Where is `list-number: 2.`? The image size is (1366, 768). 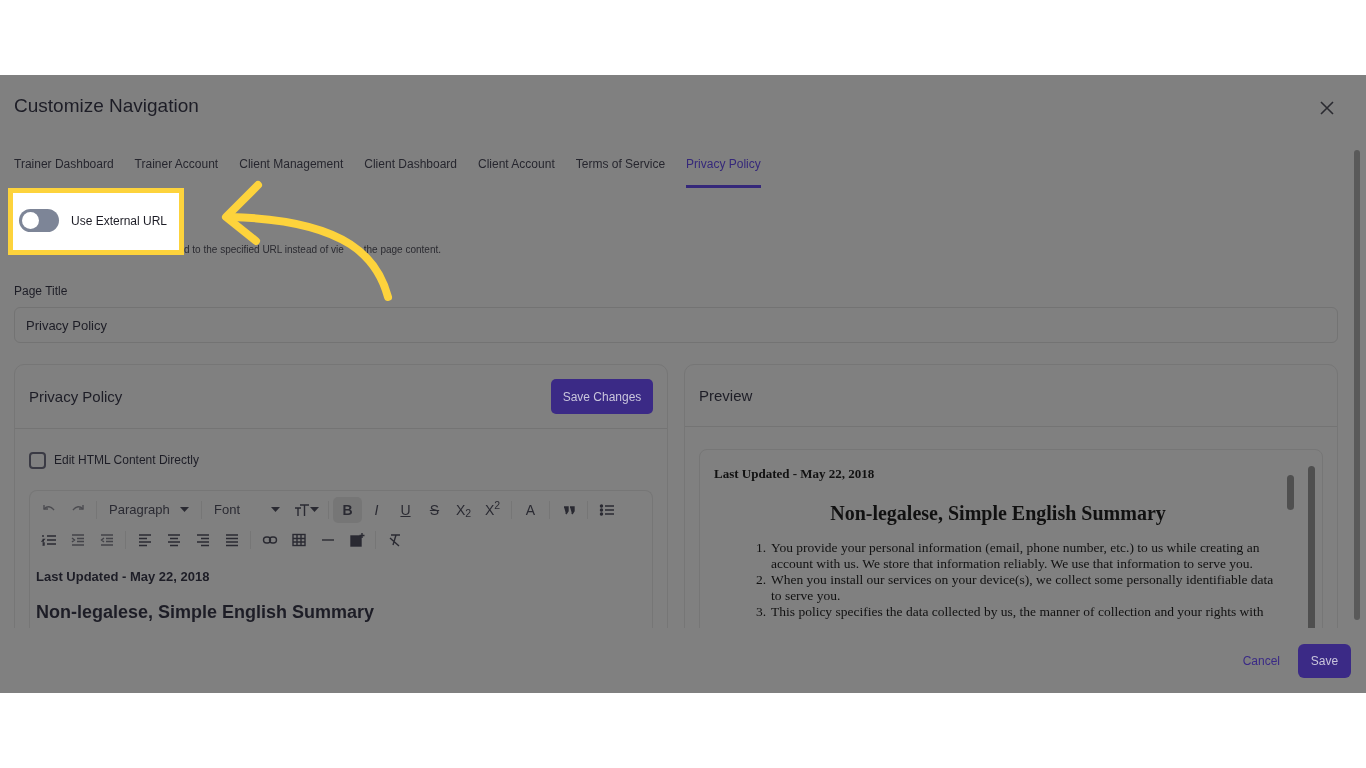
list-number: 2. is located at coordinates (760, 580).